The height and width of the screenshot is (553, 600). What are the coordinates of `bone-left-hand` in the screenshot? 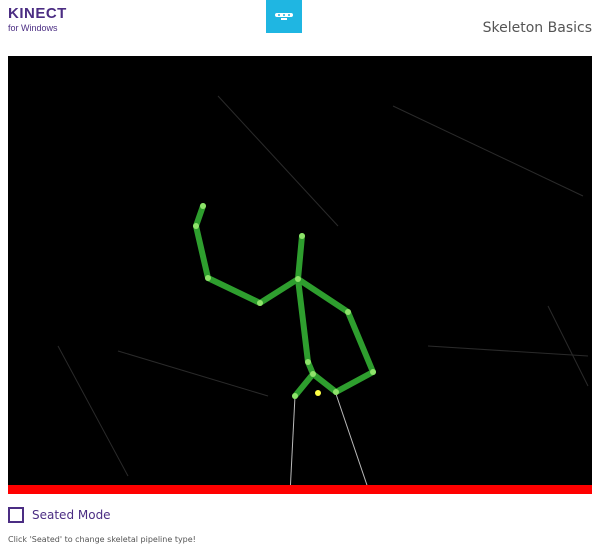 It's located at (199, 216).